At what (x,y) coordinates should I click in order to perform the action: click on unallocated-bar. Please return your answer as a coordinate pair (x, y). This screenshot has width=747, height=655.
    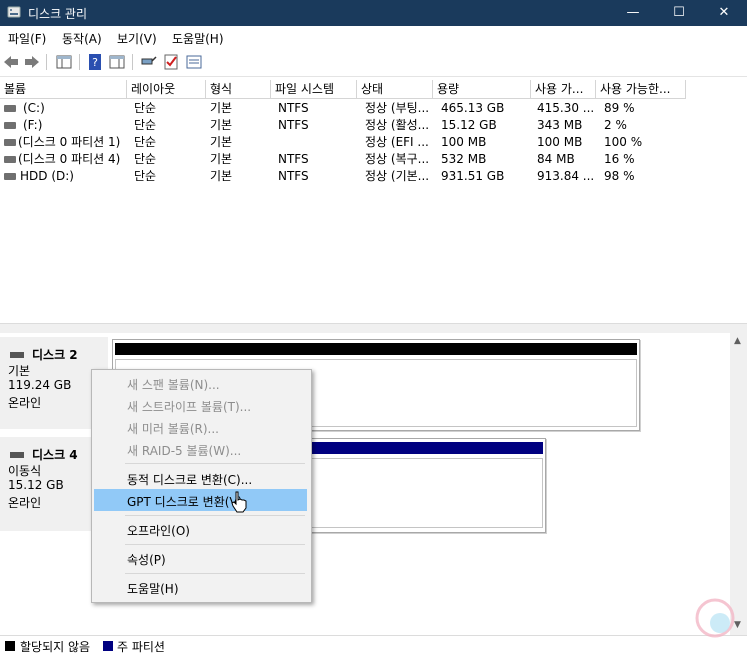
    Looking at the image, I should click on (376, 349).